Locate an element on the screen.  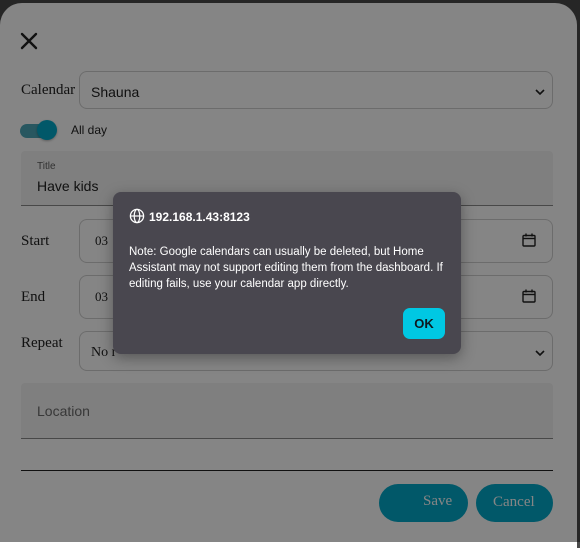
globe-icon is located at coordinates (137, 216).